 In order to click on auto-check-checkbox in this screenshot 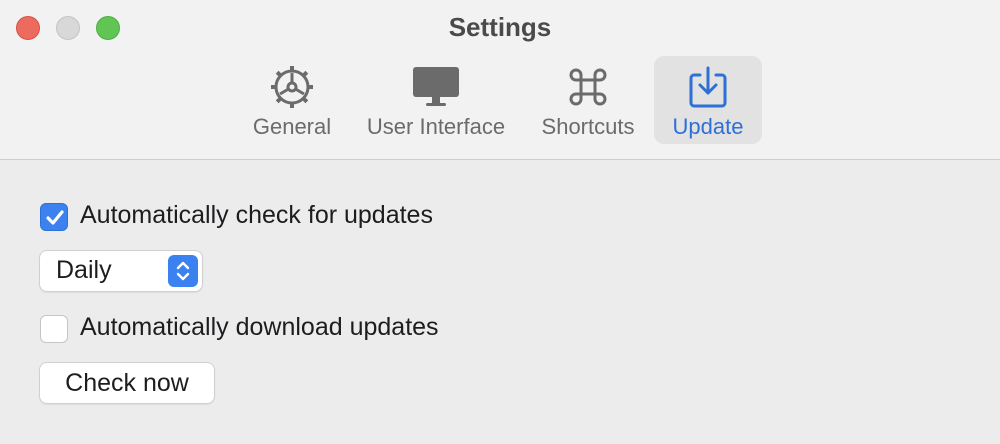, I will do `click(54, 217)`.